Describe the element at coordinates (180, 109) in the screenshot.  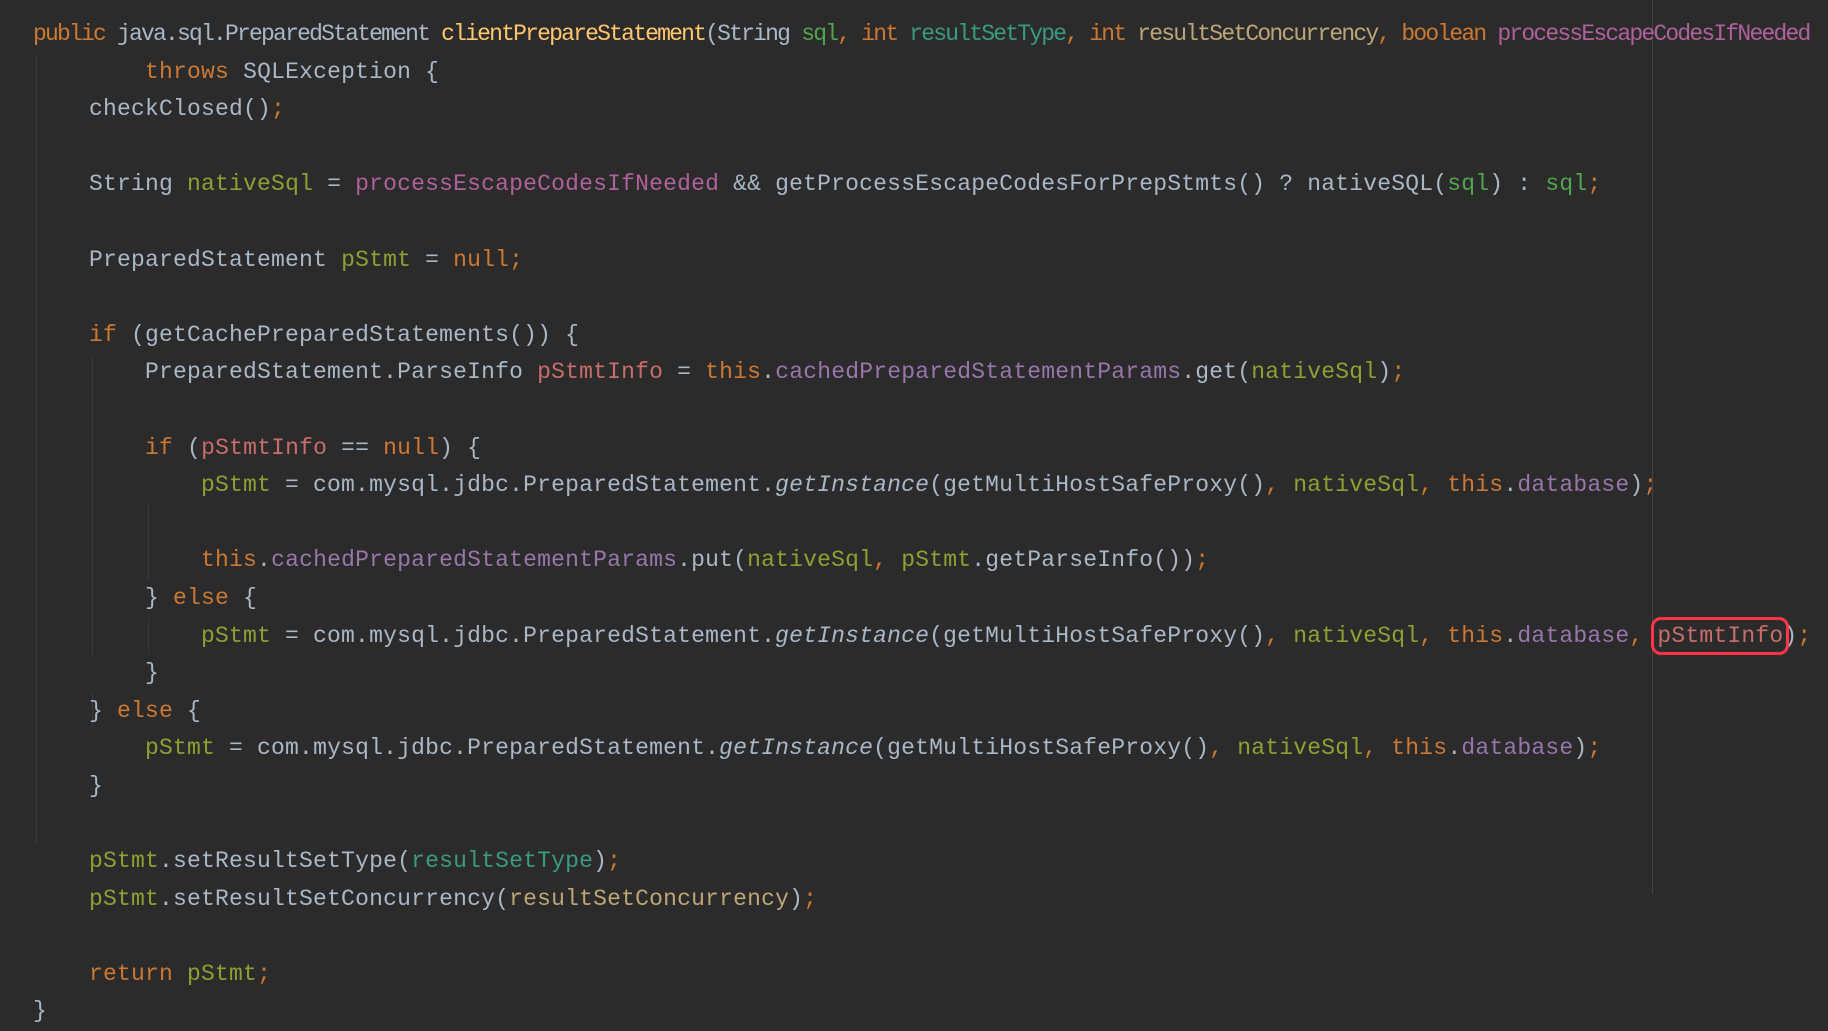
I see `code-token: checkClosed()` at that location.